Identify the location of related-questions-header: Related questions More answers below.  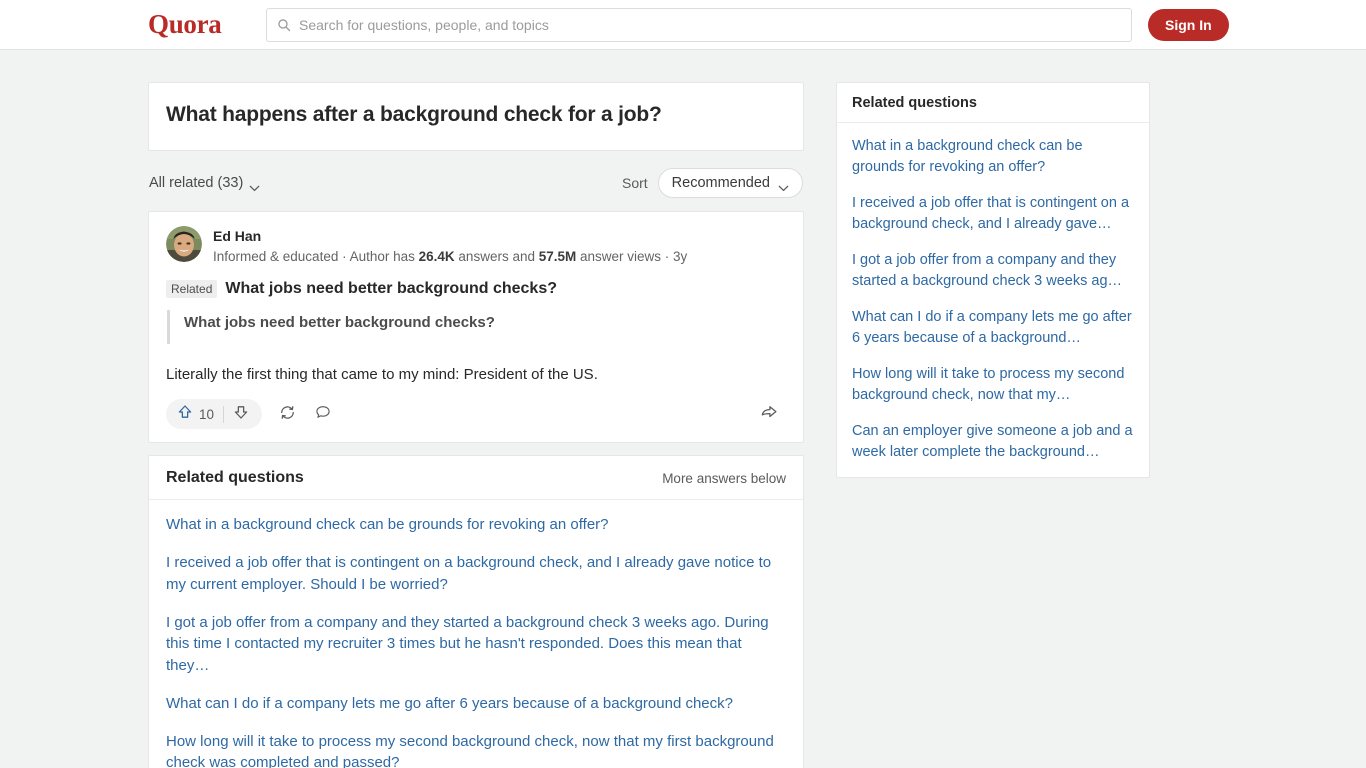
(476, 478).